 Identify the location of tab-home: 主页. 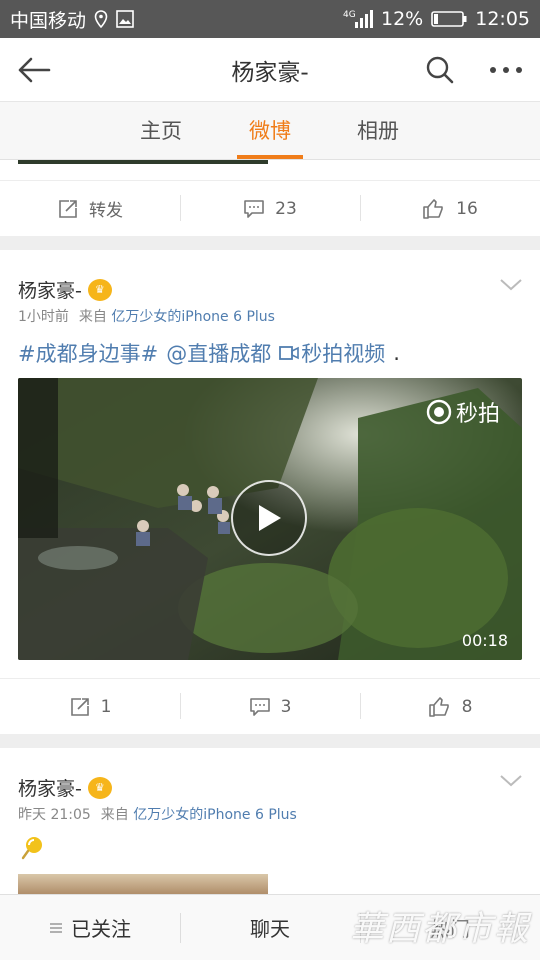
(161, 131).